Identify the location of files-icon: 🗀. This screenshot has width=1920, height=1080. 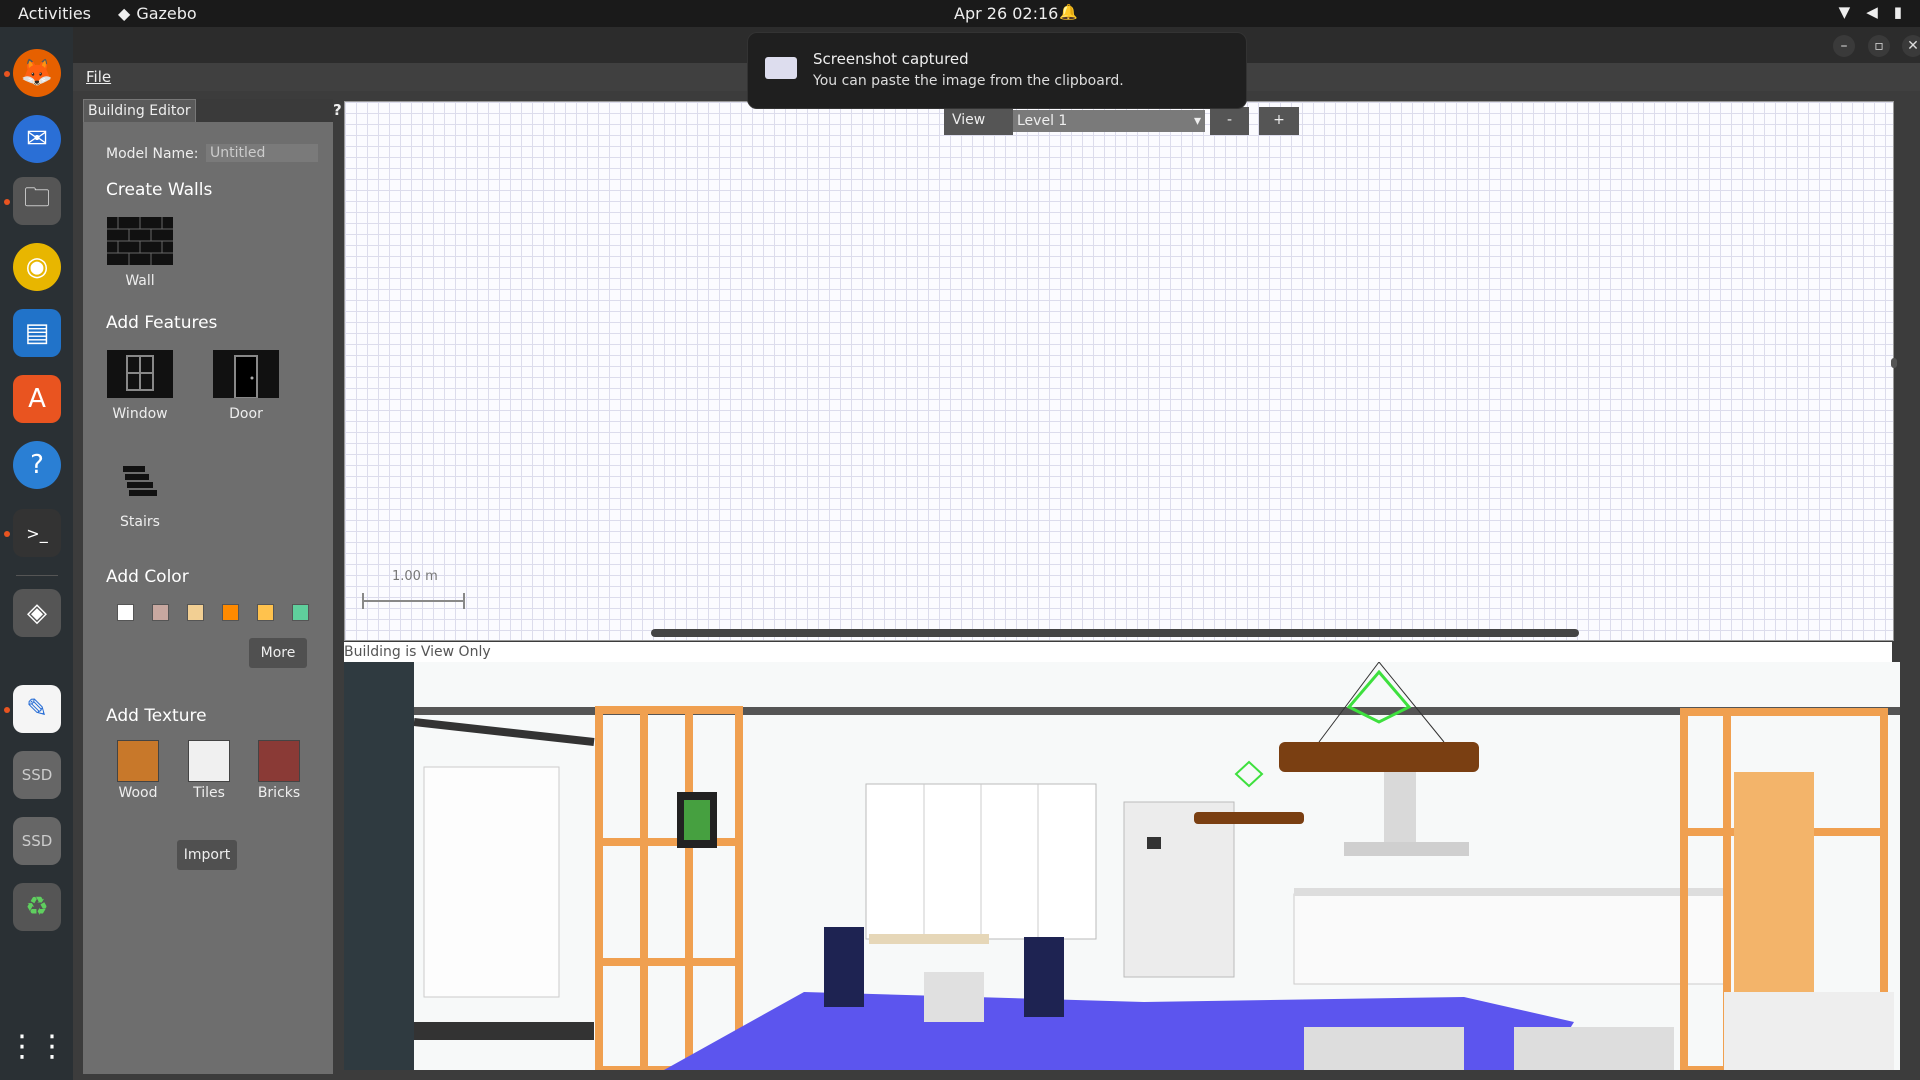
(37, 201).